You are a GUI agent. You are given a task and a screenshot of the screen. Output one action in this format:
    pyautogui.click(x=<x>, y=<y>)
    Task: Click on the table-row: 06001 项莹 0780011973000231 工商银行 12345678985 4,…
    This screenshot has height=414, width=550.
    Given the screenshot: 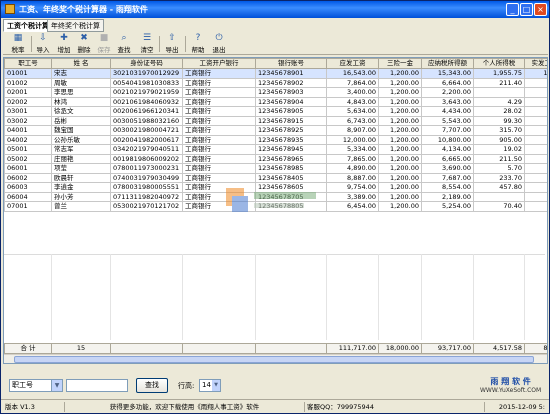 What is the action you would take?
    pyautogui.click(x=275, y=168)
    